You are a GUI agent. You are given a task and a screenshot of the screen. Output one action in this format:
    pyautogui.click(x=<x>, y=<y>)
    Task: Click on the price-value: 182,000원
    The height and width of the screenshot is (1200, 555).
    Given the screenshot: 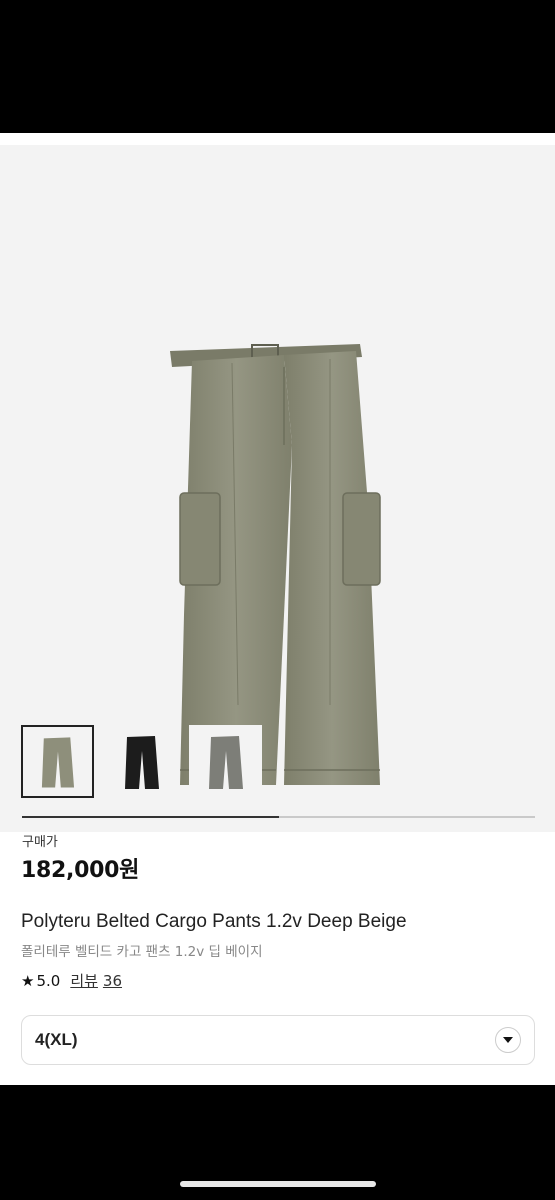 What is the action you would take?
    pyautogui.click(x=80, y=870)
    